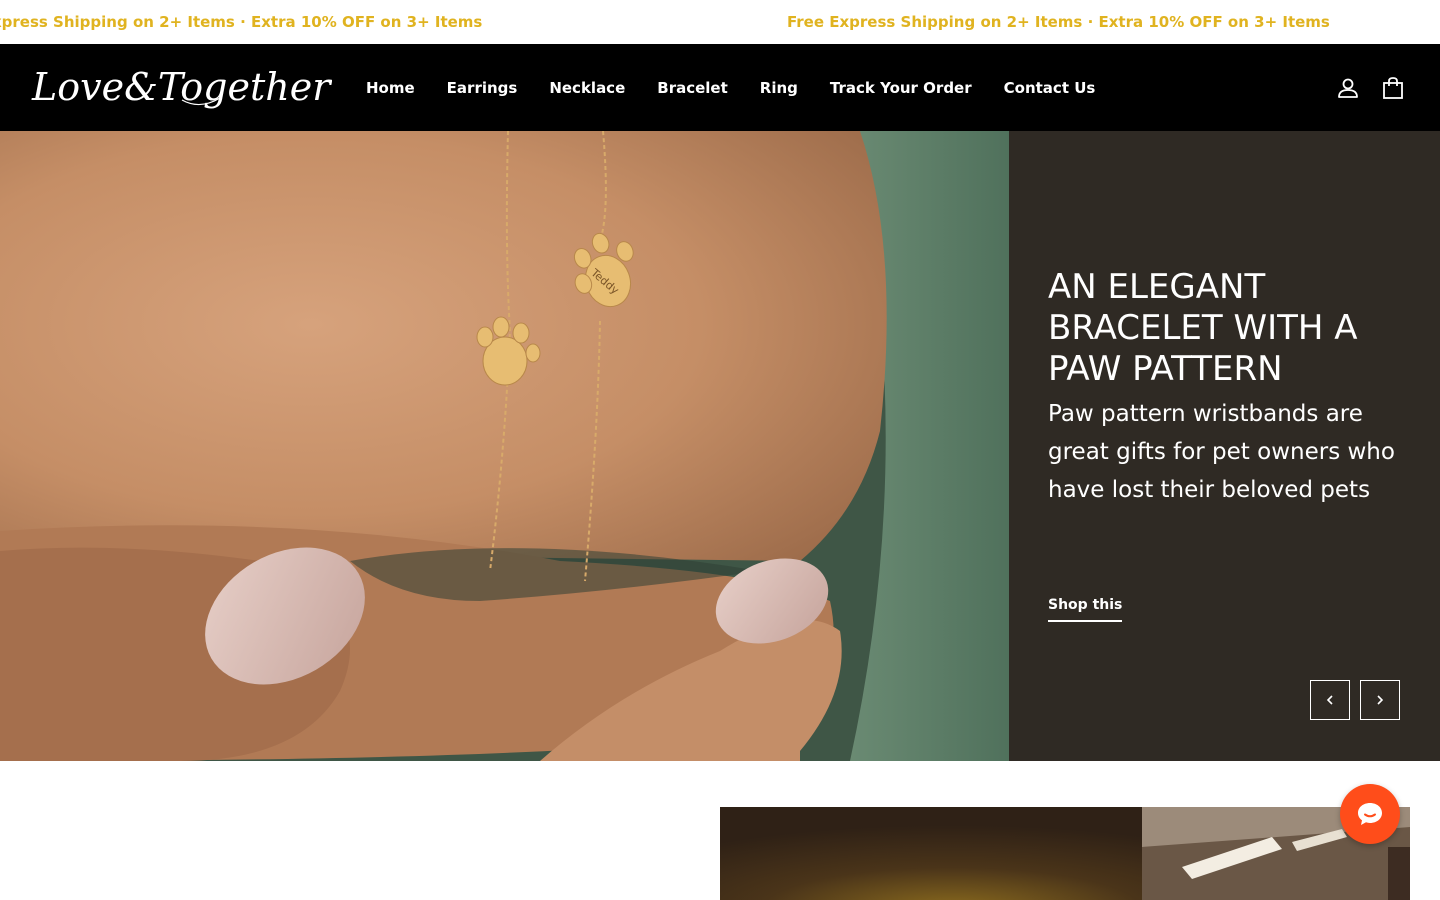  What do you see at coordinates (1348, 88) in the screenshot?
I see `account-icon` at bounding box center [1348, 88].